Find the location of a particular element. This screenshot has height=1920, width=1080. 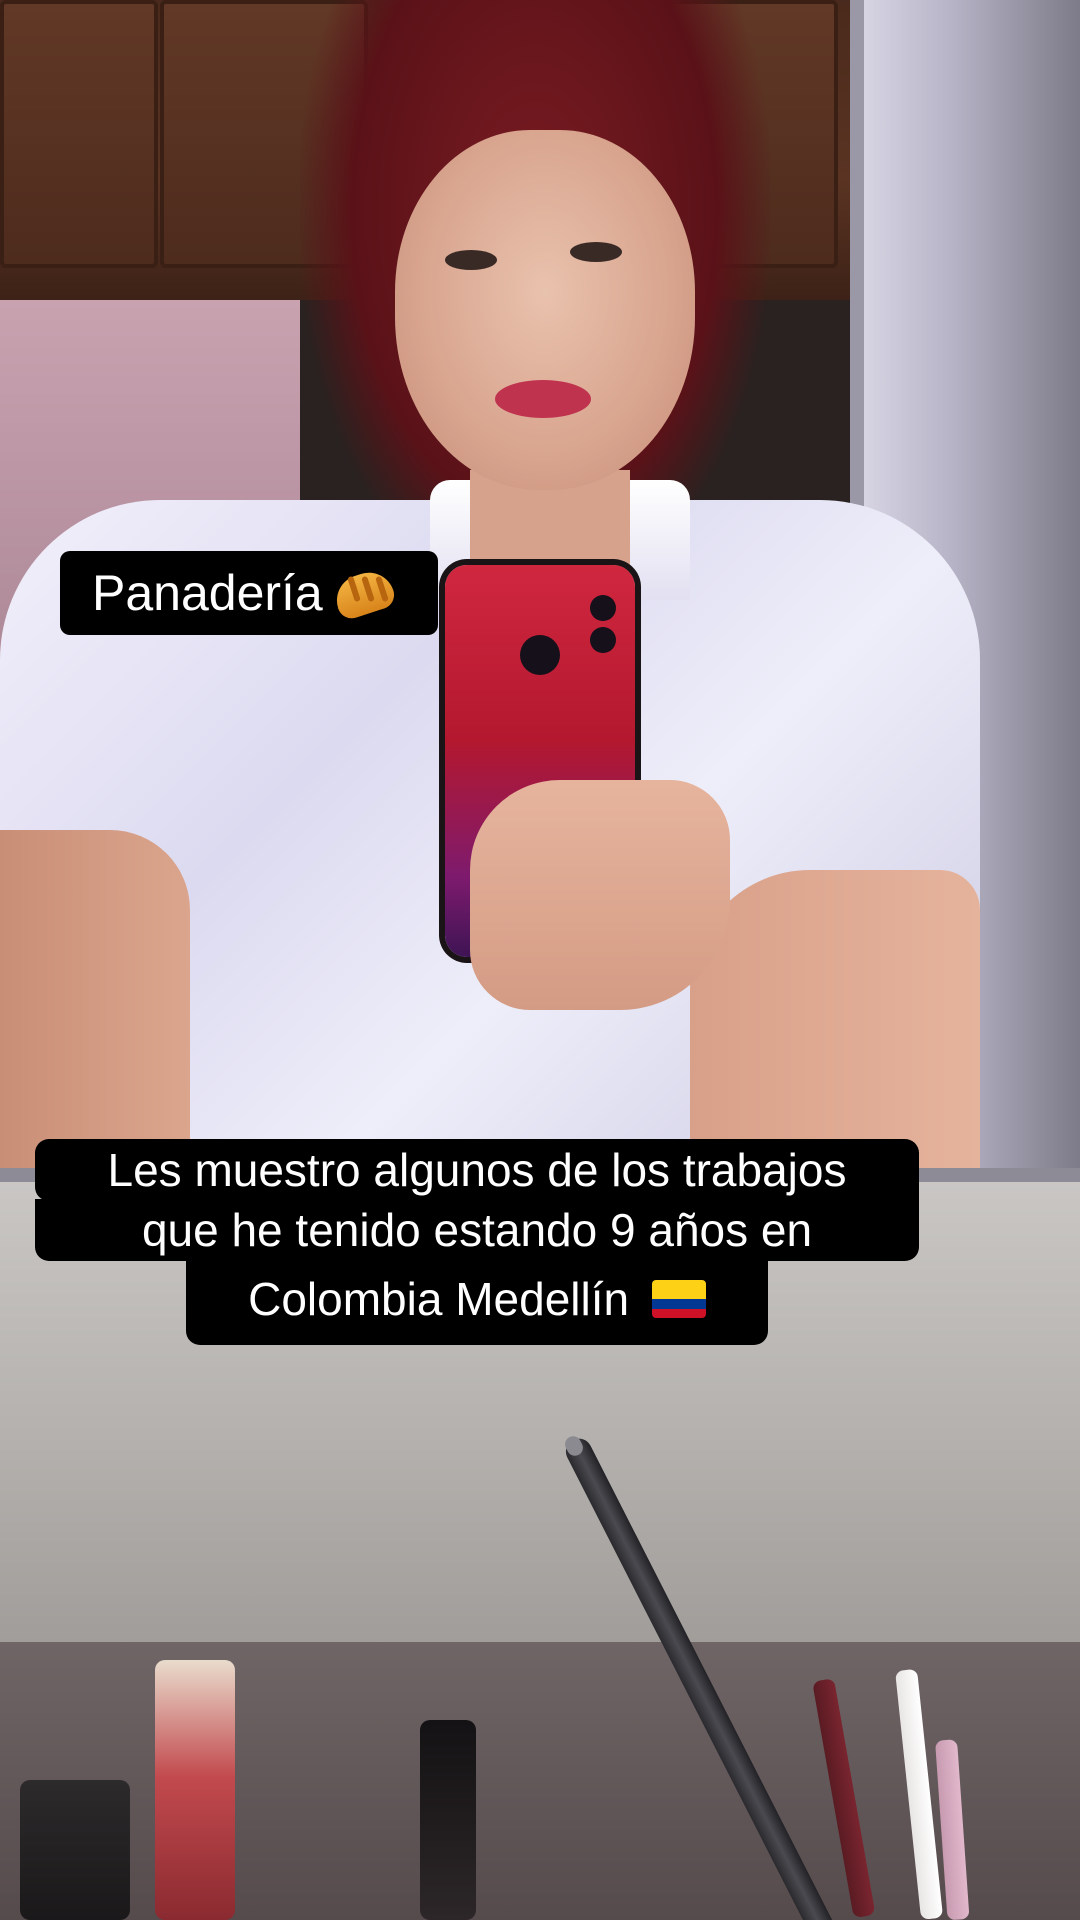

caption-line-2-bg: que he tenido estando 9 años en is located at coordinates (477, 1230).